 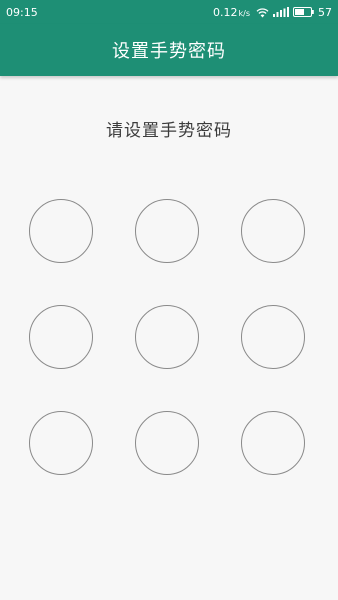 I want to click on network-speed-value: 0.12, so click(x=225, y=12).